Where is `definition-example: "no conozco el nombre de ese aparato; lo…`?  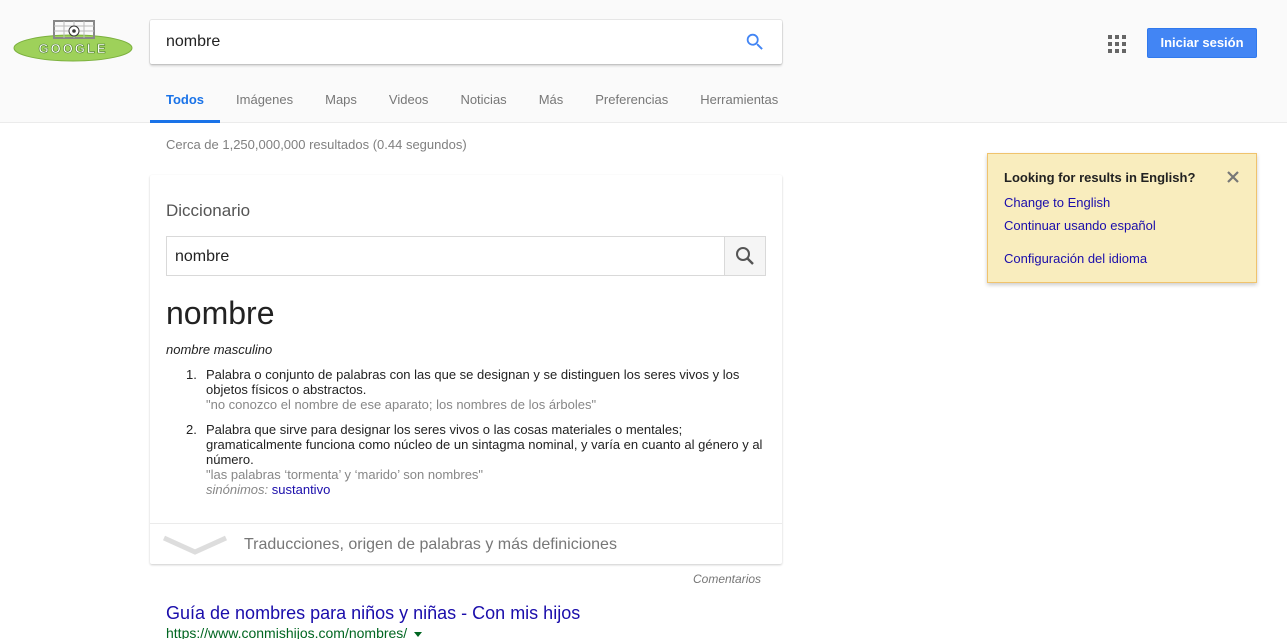 definition-example: "no conozco el nombre de ese aparato; lo… is located at coordinates (401, 404).